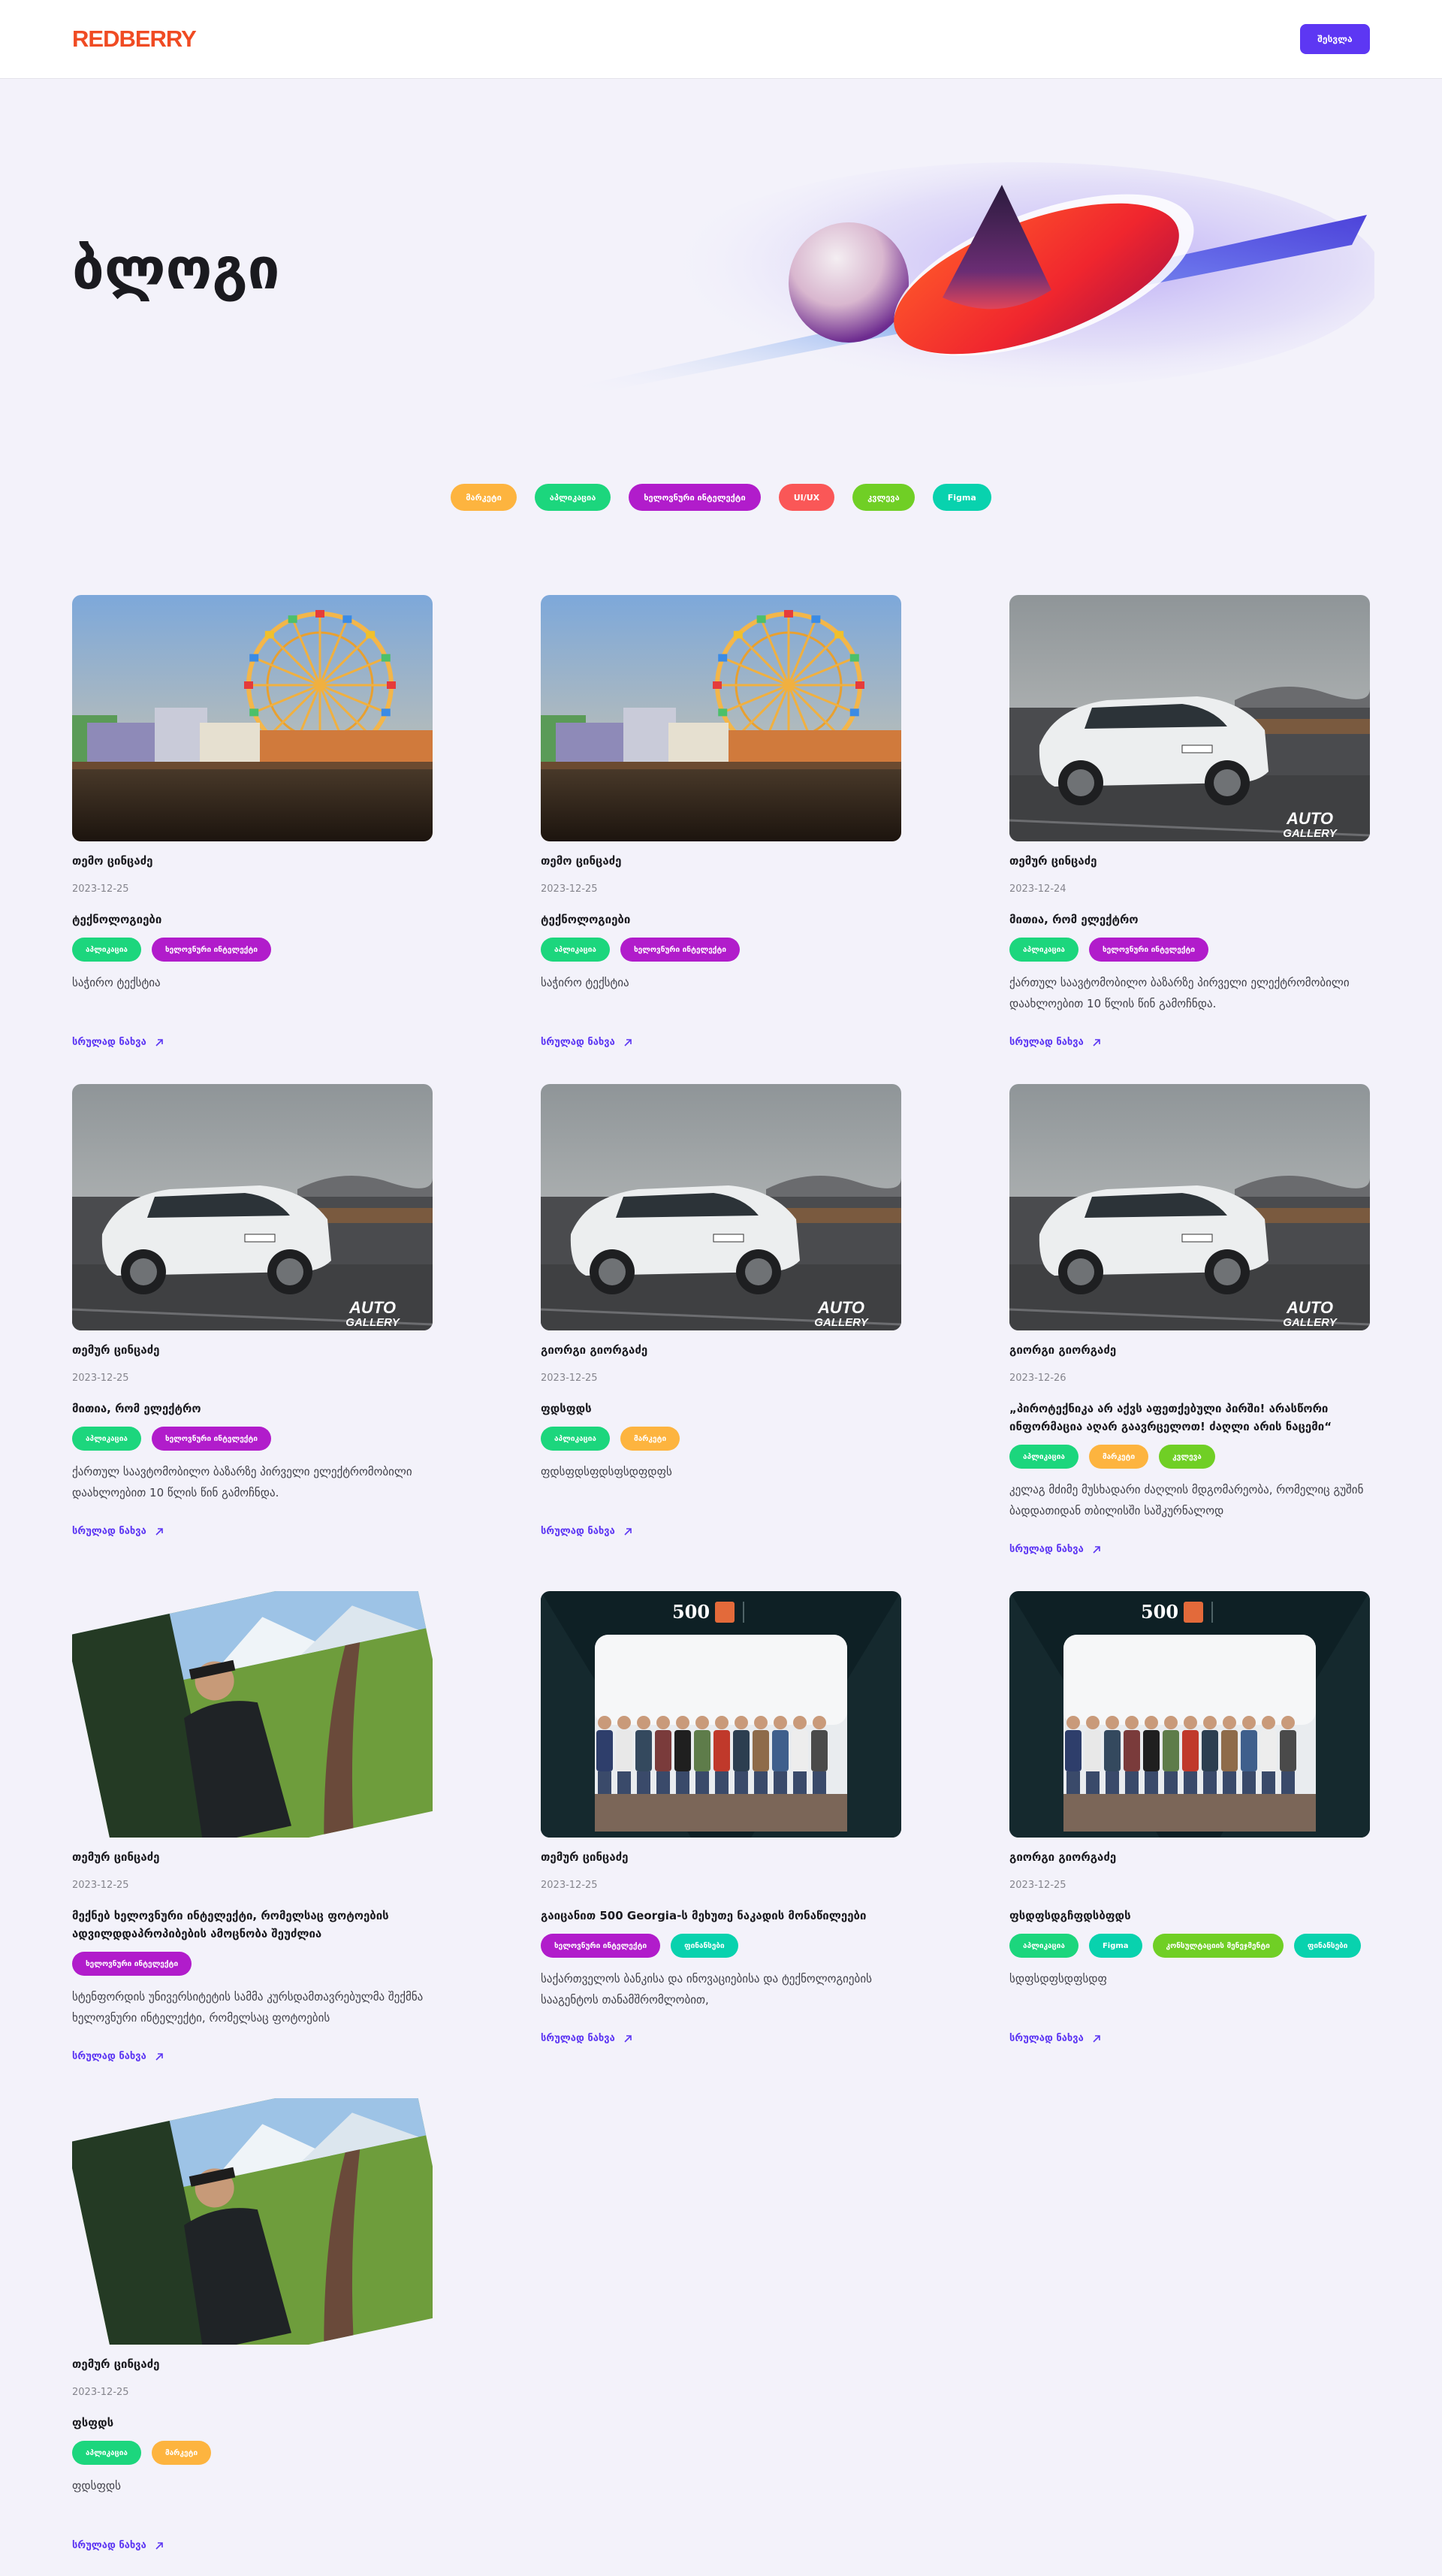 The image size is (1442, 2576). Describe the element at coordinates (1218, 1946) in the screenshot. I see `tag-chip: კონსულტაციის მენეჯმენტი` at that location.